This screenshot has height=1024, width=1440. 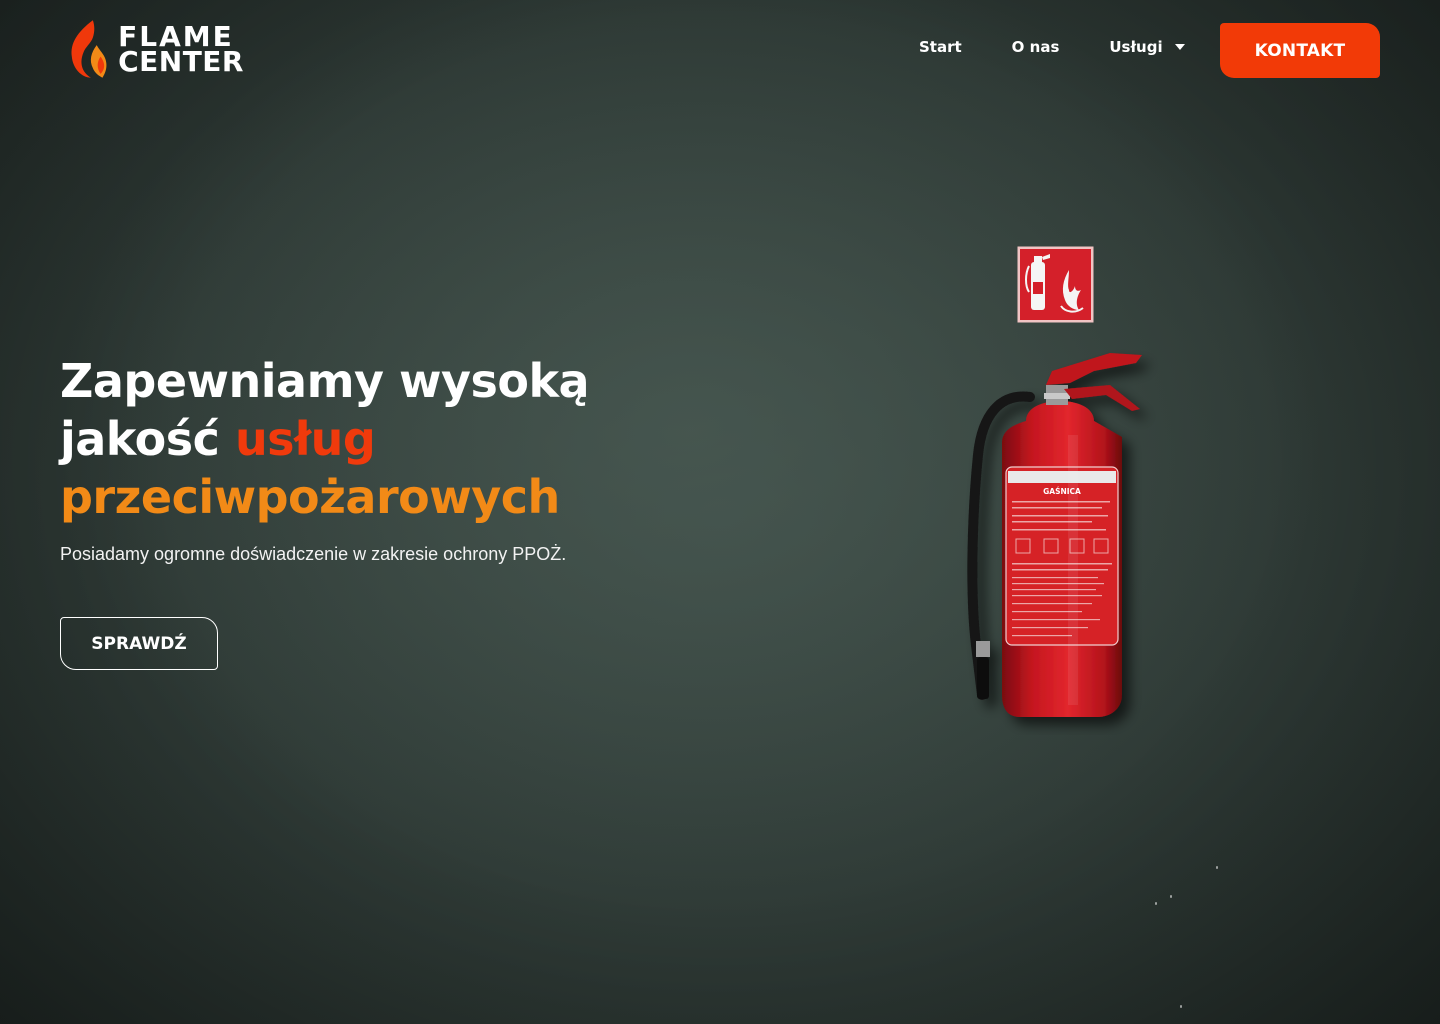 What do you see at coordinates (305, 439) in the screenshot?
I see `hero-title-accent-red: usług` at bounding box center [305, 439].